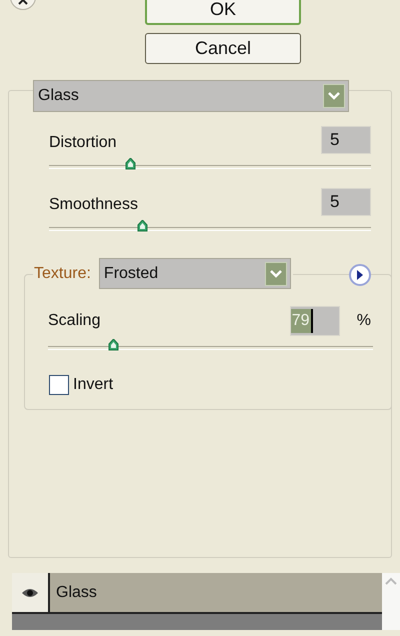  Describe the element at coordinates (223, 12) in the screenshot. I see `ok-button: OK` at that location.